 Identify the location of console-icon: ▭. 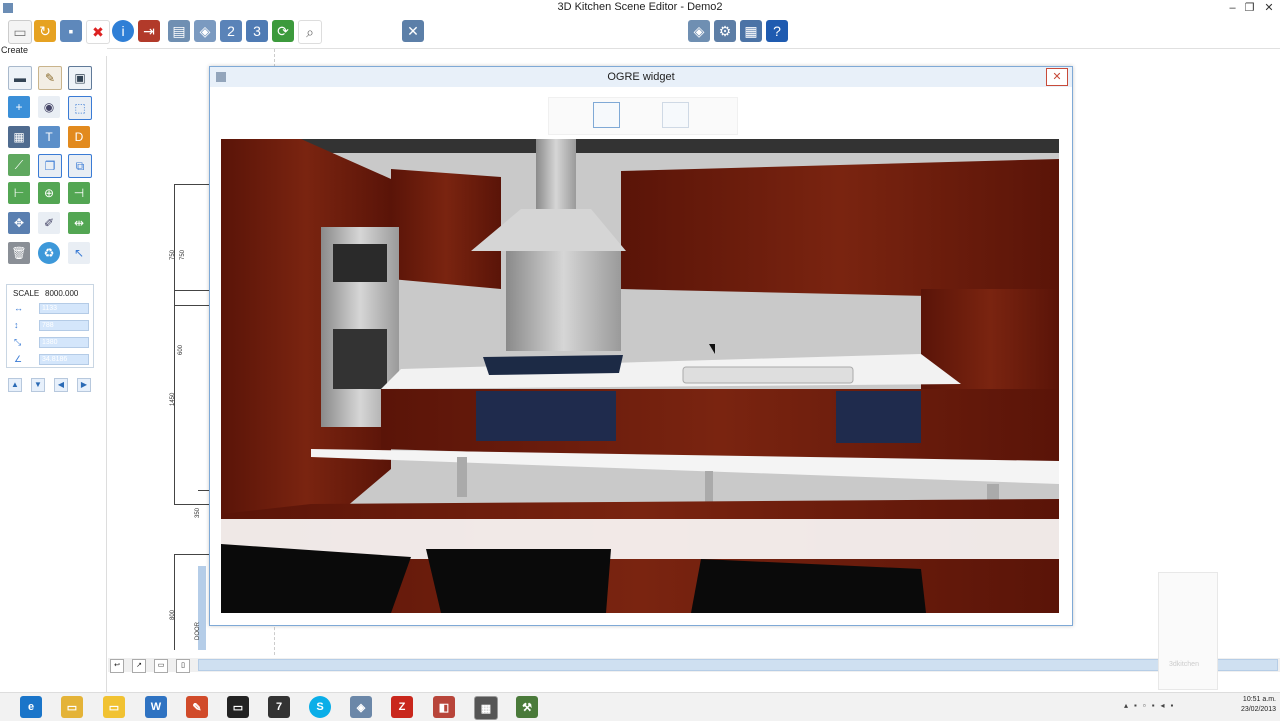
(238, 707).